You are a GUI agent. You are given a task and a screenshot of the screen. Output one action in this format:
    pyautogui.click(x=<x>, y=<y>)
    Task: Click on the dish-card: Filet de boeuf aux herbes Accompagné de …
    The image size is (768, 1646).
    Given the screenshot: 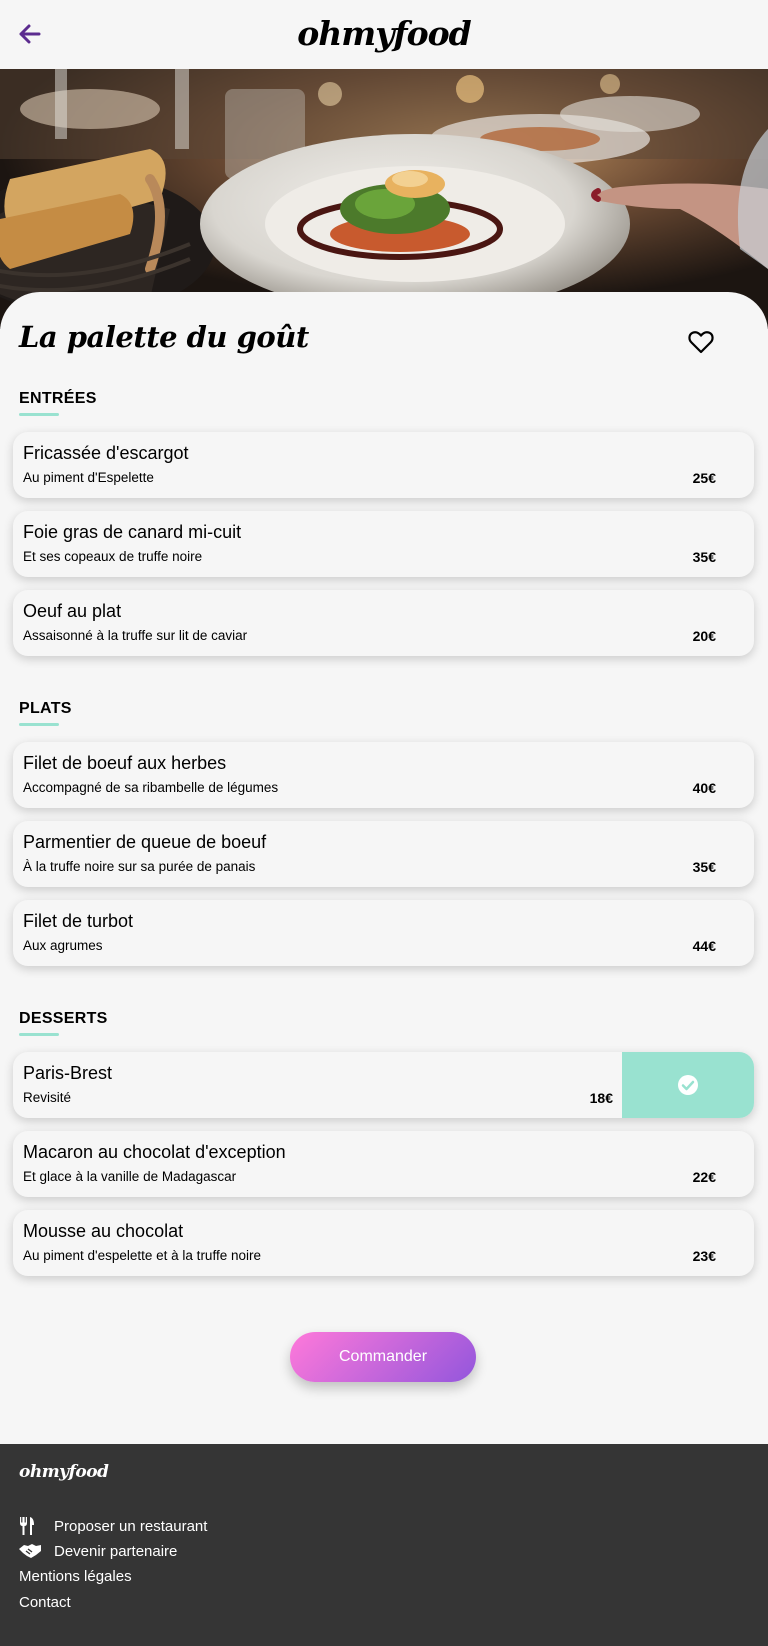 What is the action you would take?
    pyautogui.click(x=383, y=775)
    